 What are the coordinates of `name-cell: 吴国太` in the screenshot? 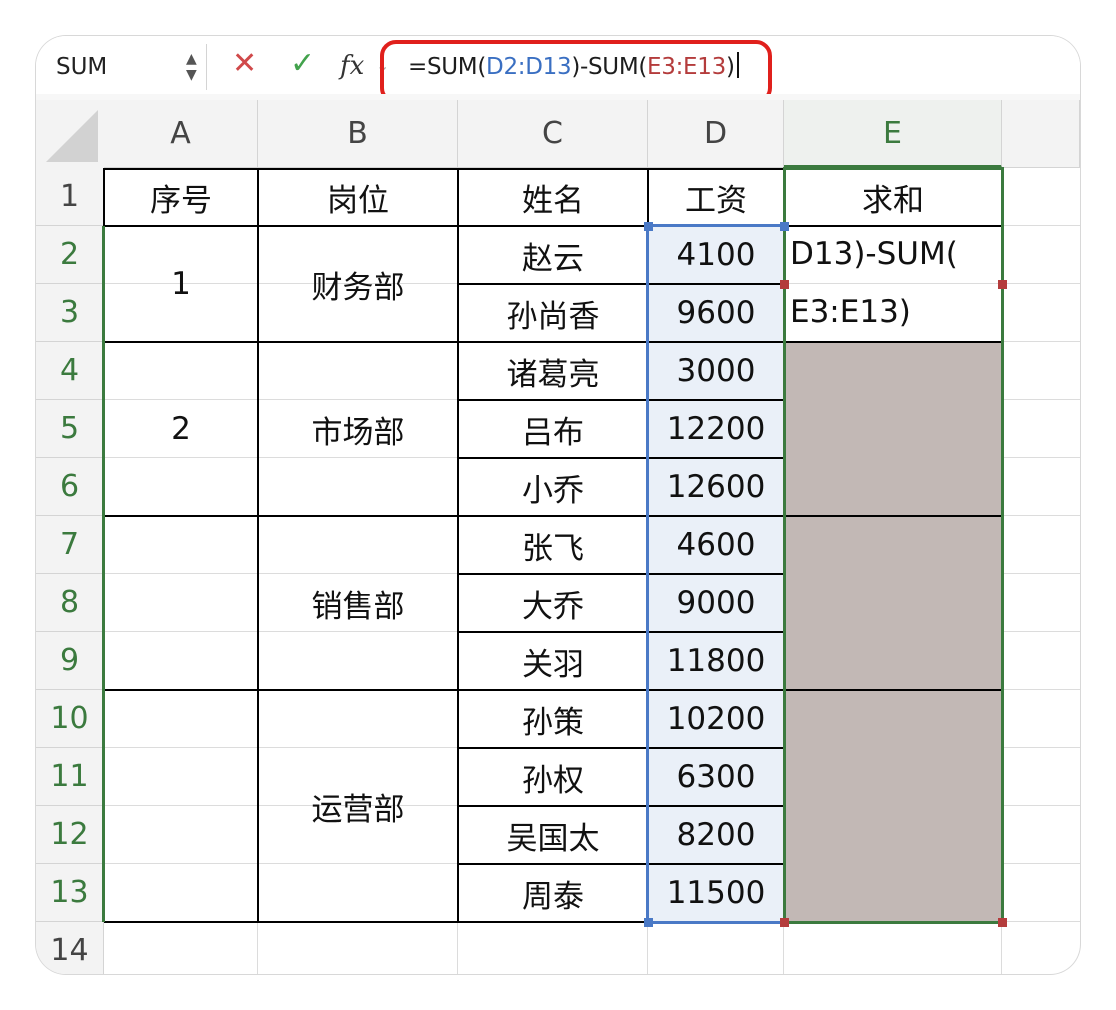 It's located at (553, 835).